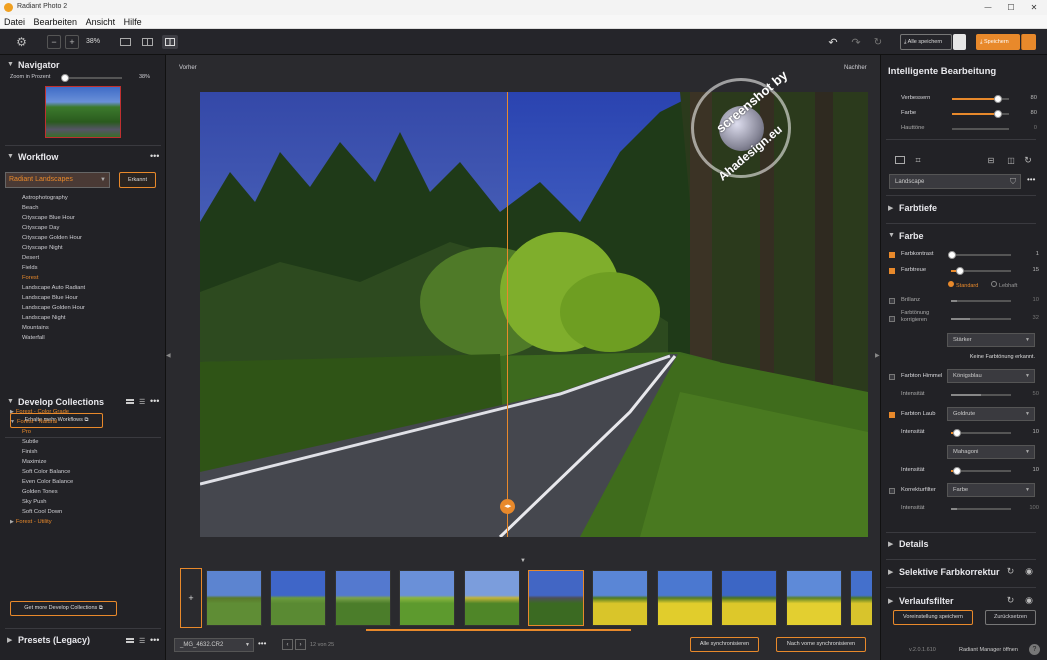 The height and width of the screenshot is (660, 1047). Describe the element at coordinates (87, 338) in the screenshot. I see `workflow-item: Waterfall` at that location.